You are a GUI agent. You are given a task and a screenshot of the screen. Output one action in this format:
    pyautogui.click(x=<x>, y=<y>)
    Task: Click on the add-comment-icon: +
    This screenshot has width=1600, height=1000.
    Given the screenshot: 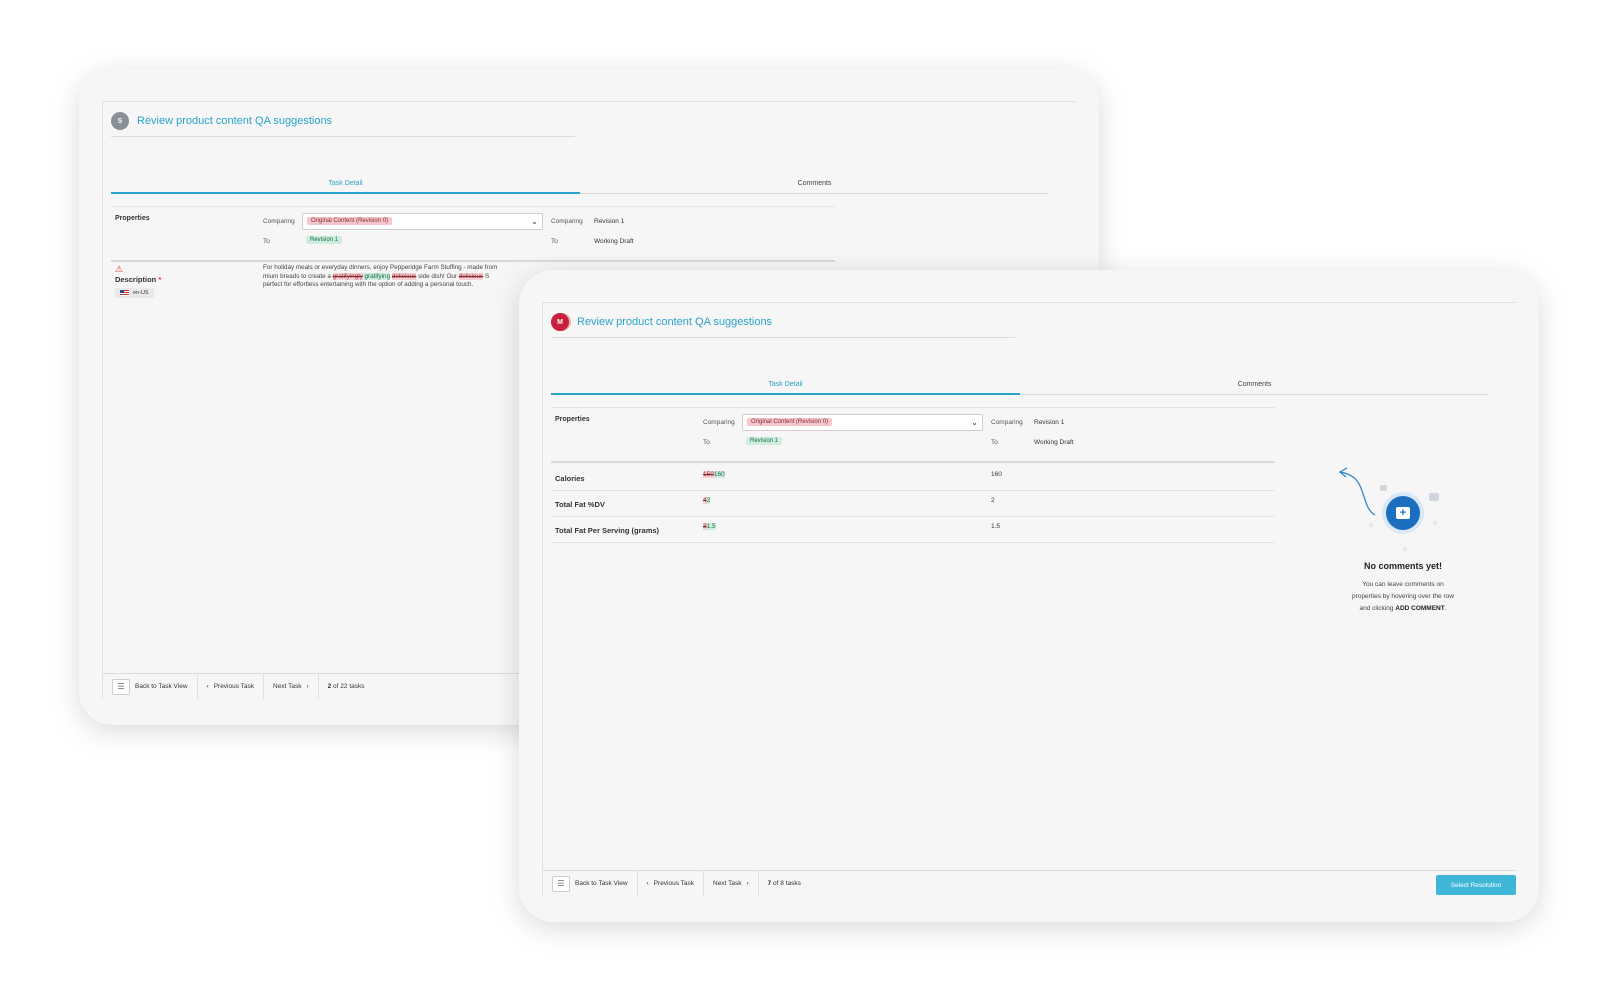 What is the action you would take?
    pyautogui.click(x=1403, y=513)
    